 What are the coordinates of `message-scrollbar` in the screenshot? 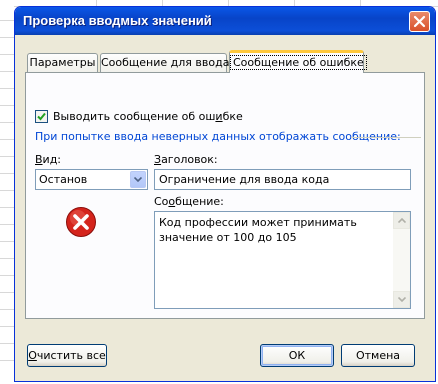 It's located at (401, 260).